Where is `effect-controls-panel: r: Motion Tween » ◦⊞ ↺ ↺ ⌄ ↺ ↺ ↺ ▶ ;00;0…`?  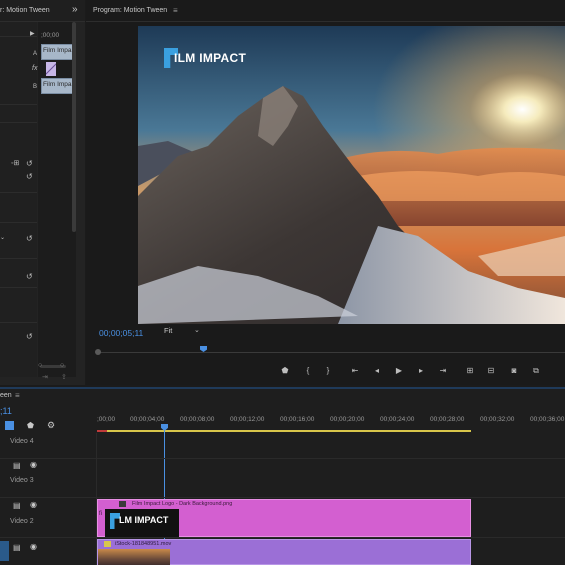
effect-controls-panel: r: Motion Tween » ◦⊞ ↺ ↺ ⌄ ↺ ↺ ↺ ▶ ;00;0… is located at coordinates (42, 192).